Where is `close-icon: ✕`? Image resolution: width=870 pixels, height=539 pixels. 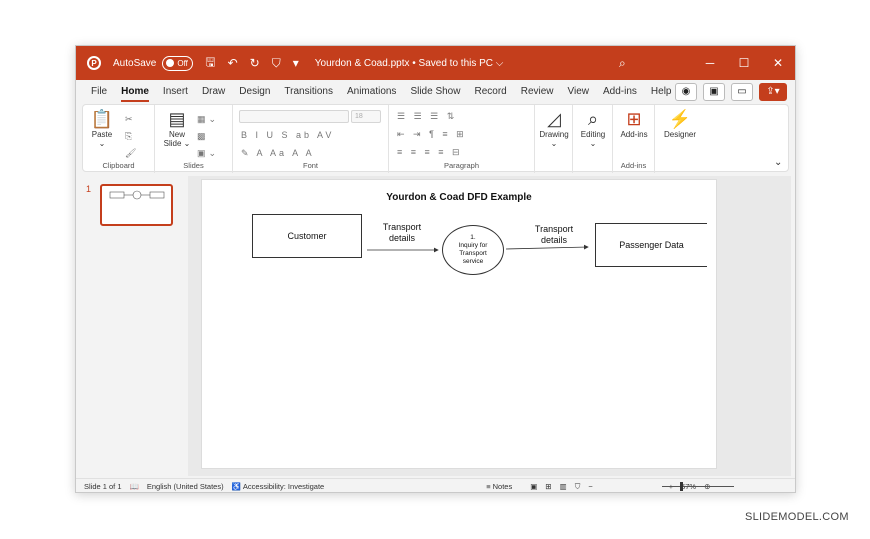
close-icon: ✕ is located at coordinates (778, 63).